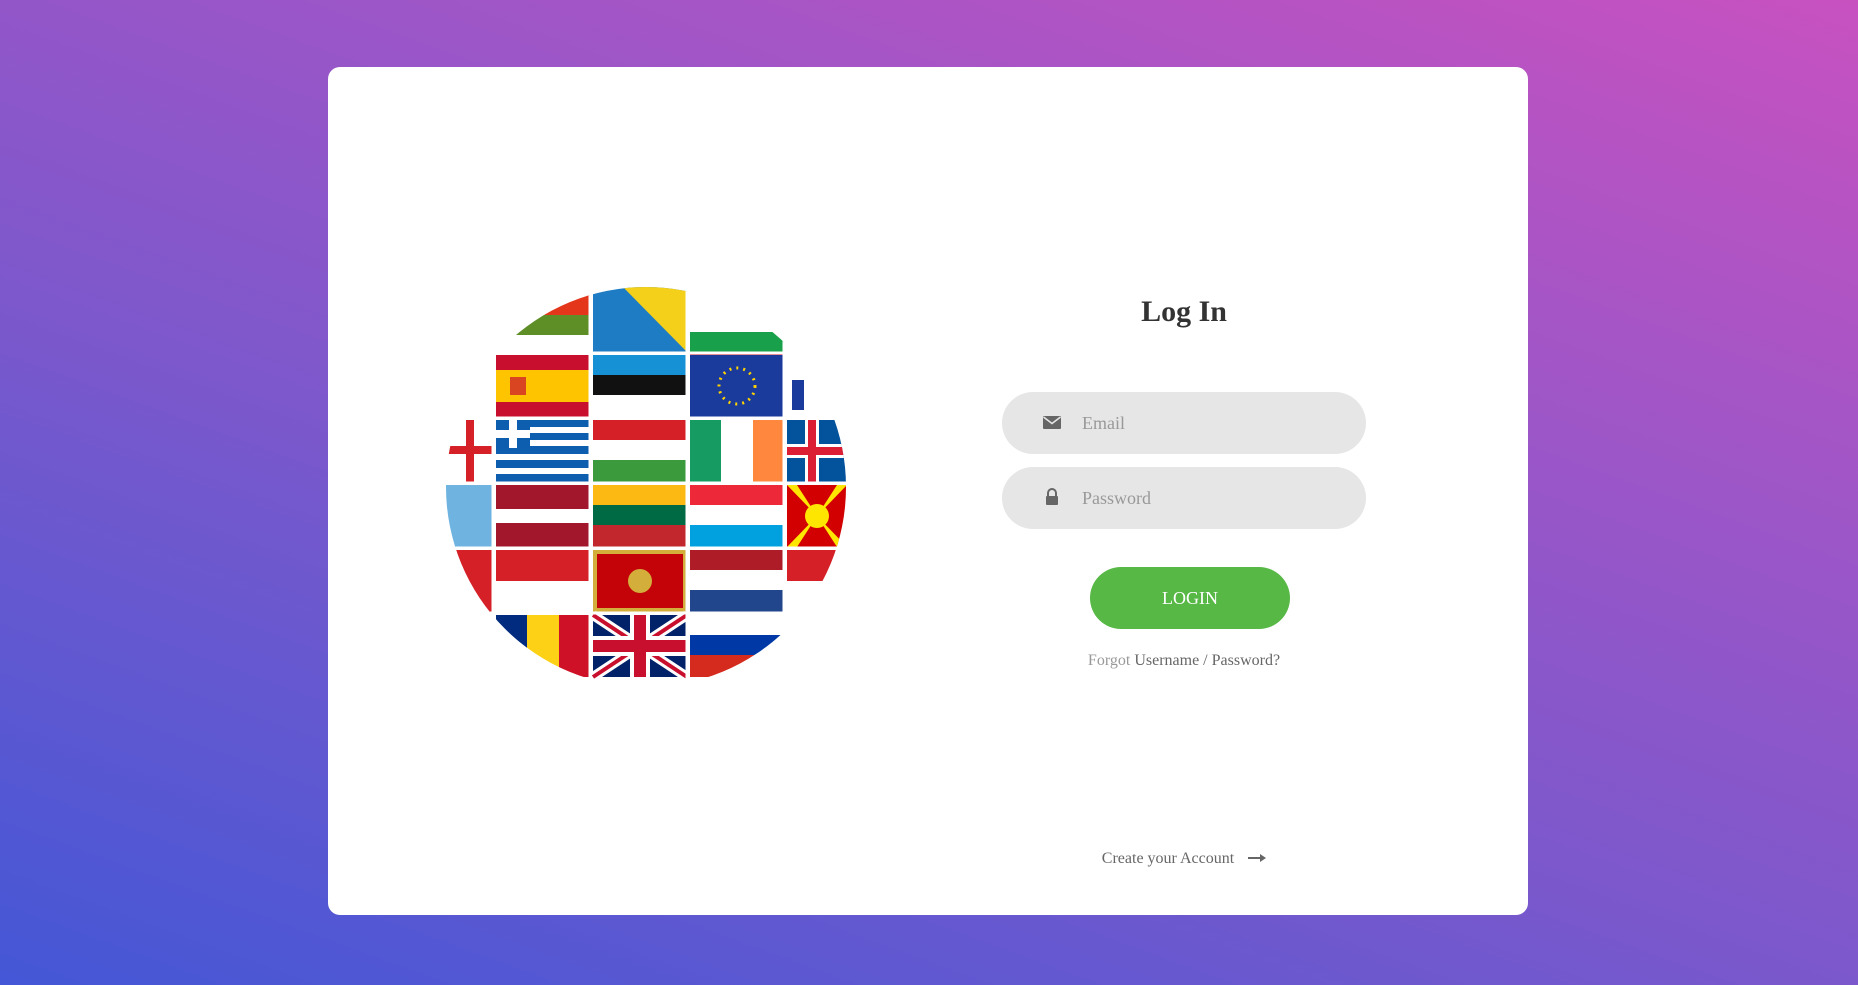 Image resolution: width=1858 pixels, height=985 pixels. I want to click on forgot-username-link: Username, so click(1166, 660).